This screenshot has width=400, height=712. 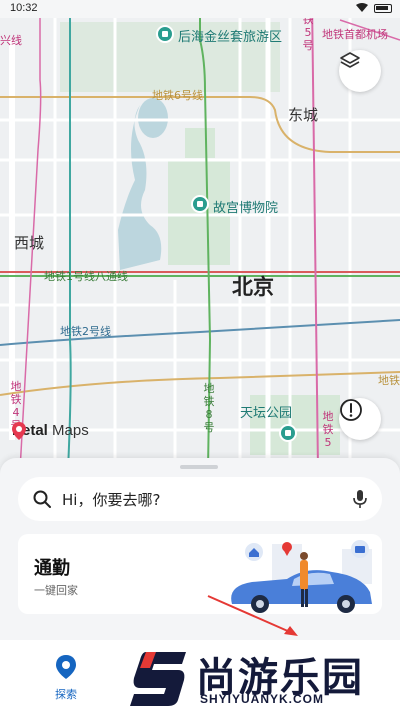 What do you see at coordinates (200, 574) in the screenshot?
I see `commute-card: 通勤 一键回家` at bounding box center [200, 574].